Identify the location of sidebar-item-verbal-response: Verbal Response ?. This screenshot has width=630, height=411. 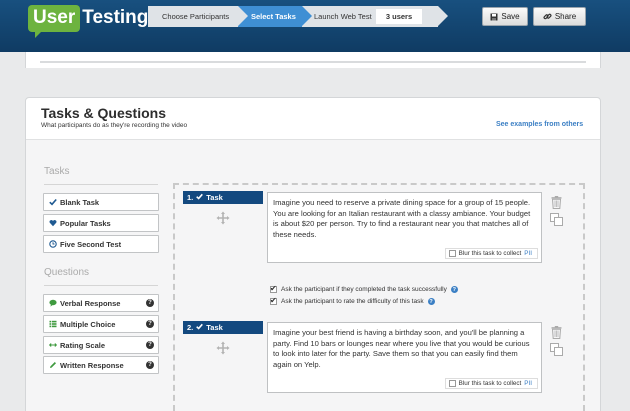
(101, 303).